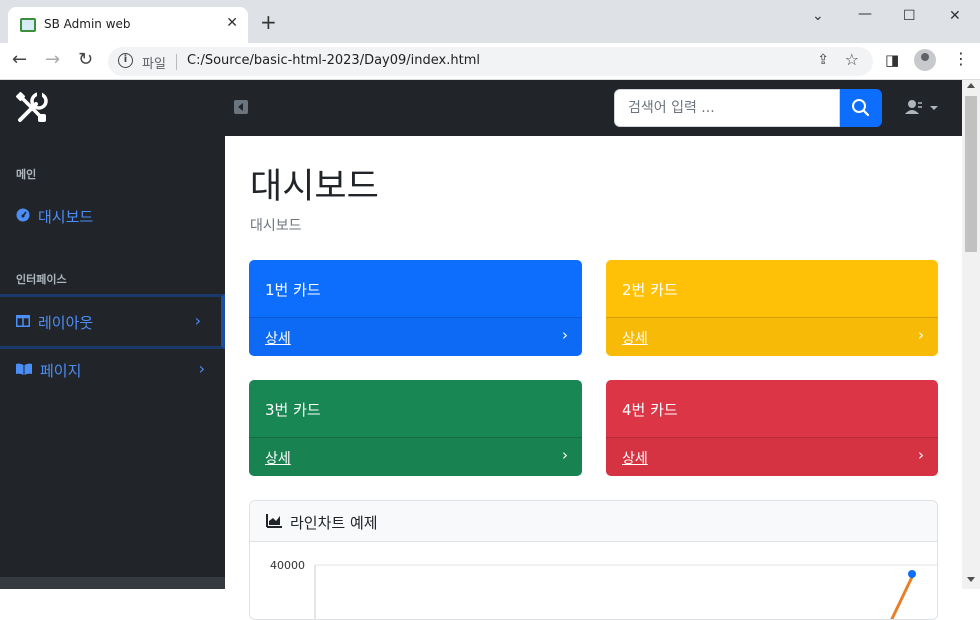 The height and width of the screenshot is (620, 980). I want to click on sidebar-heading-main: 메인, so click(26, 174).